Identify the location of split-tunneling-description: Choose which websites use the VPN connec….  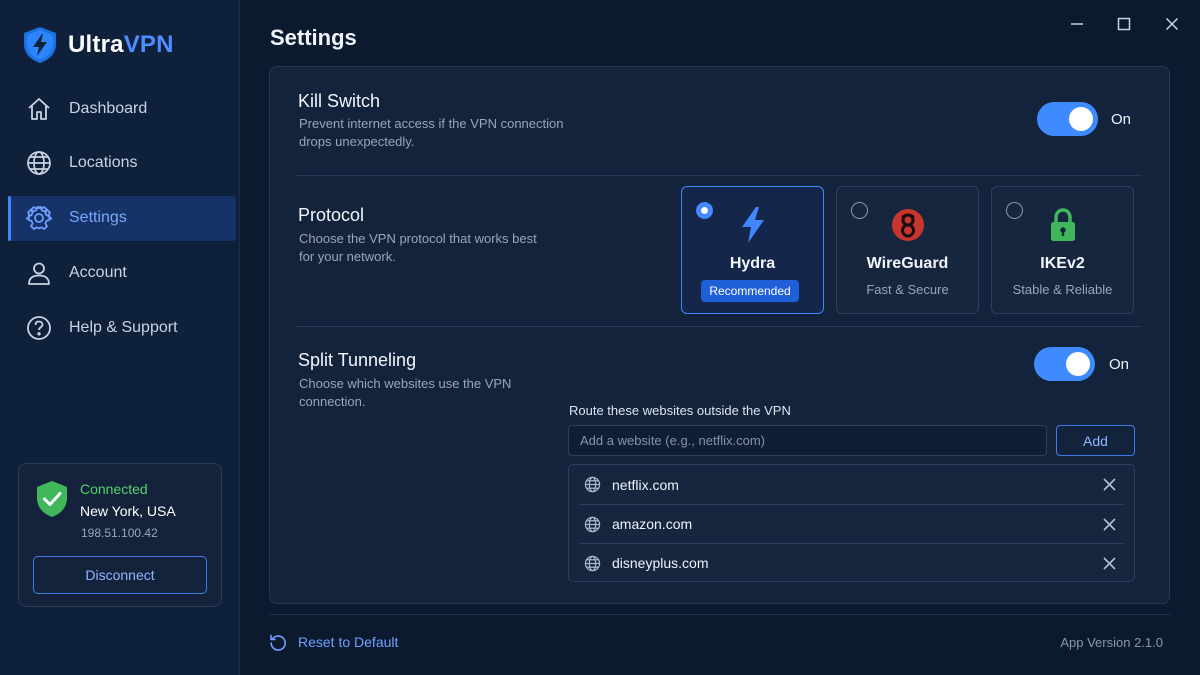
(405, 392).